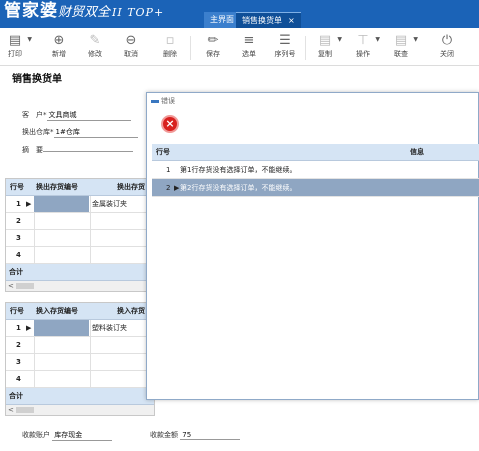 Image resolution: width=479 pixels, height=451 pixels. I want to click on copy-button: ▤ ▼ 复制, so click(326, 45).